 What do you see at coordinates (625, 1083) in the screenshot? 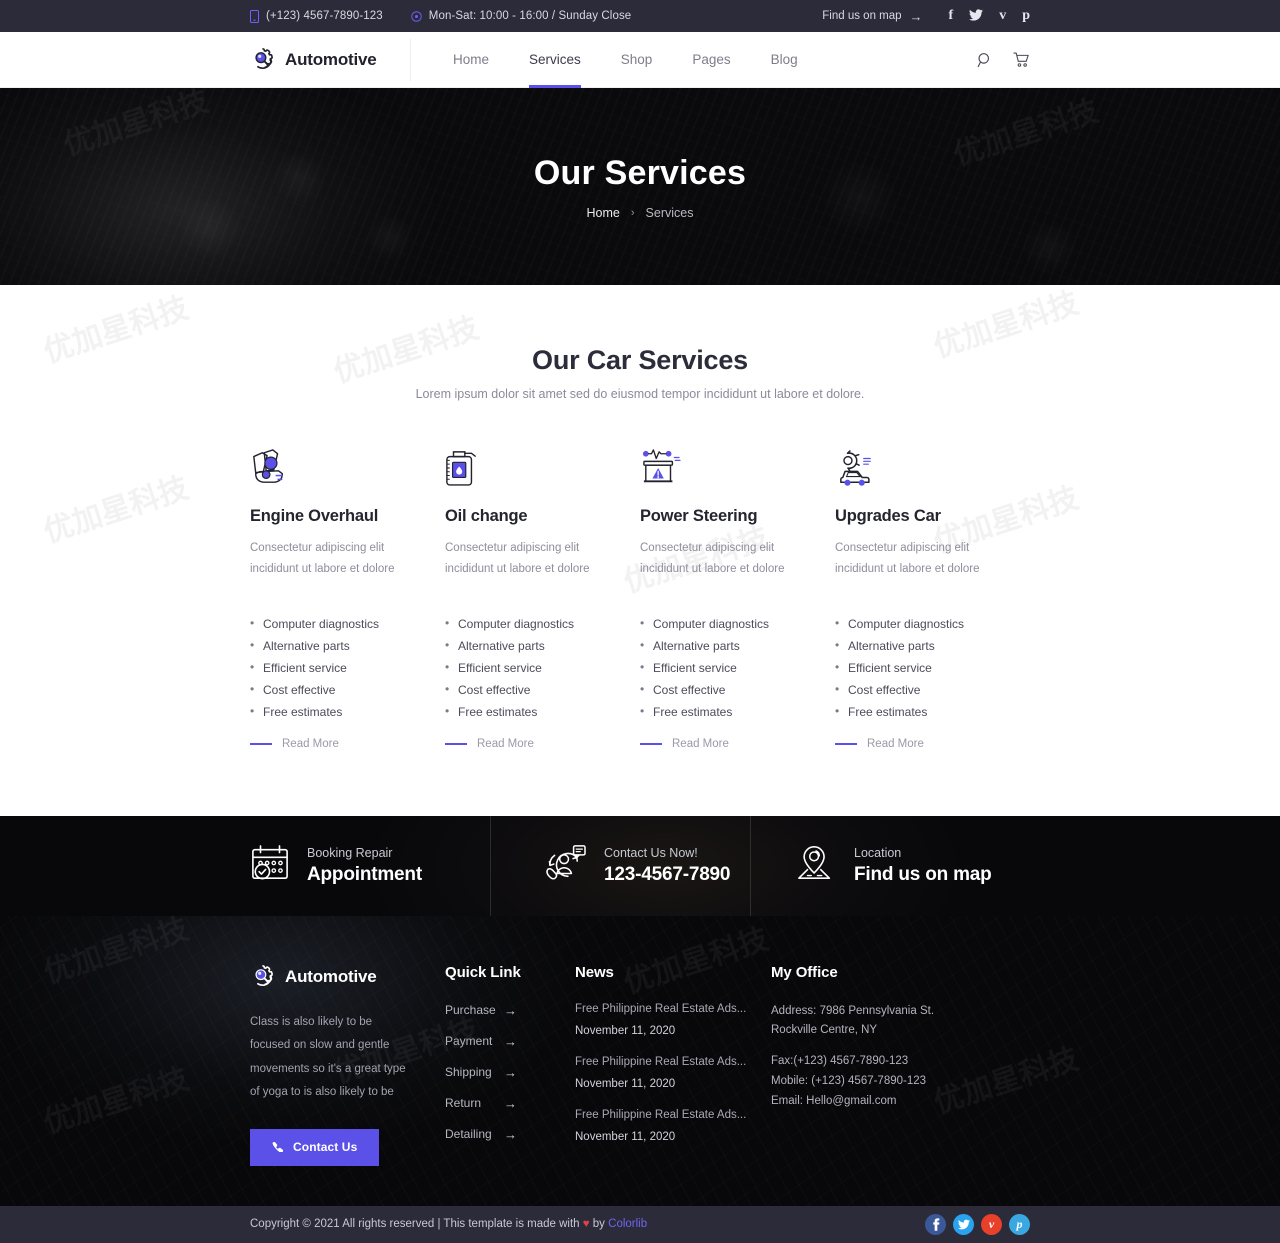
I see `news-date: November 11, 2020` at bounding box center [625, 1083].